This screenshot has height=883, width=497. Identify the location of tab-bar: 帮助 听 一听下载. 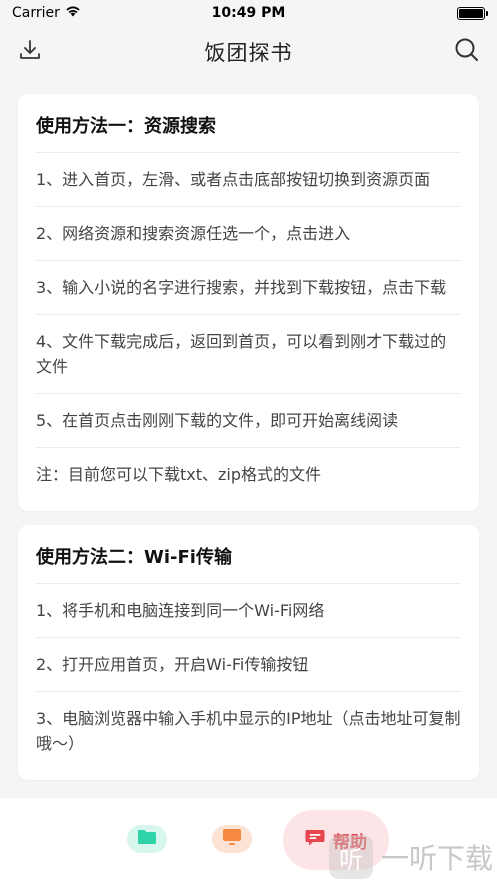
(248, 840).